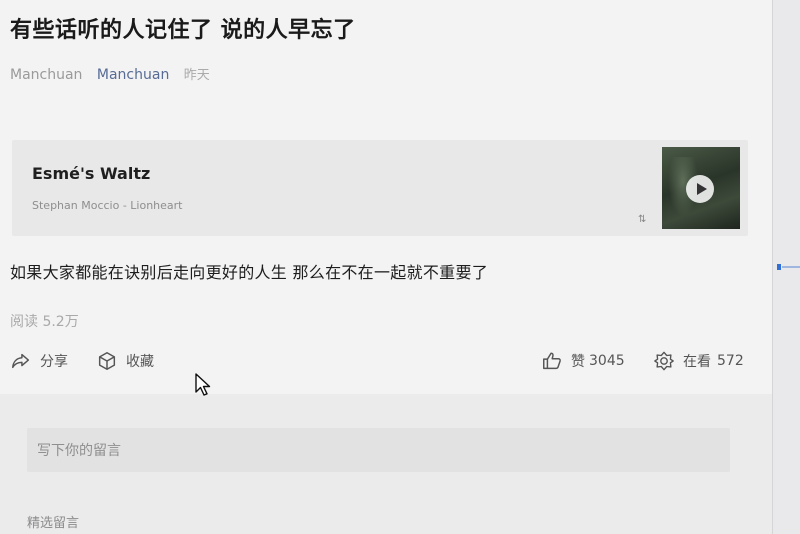 Image resolution: width=800 pixels, height=534 pixels. Describe the element at coordinates (203, 384) in the screenshot. I see `mouse-cursor-icon` at that location.